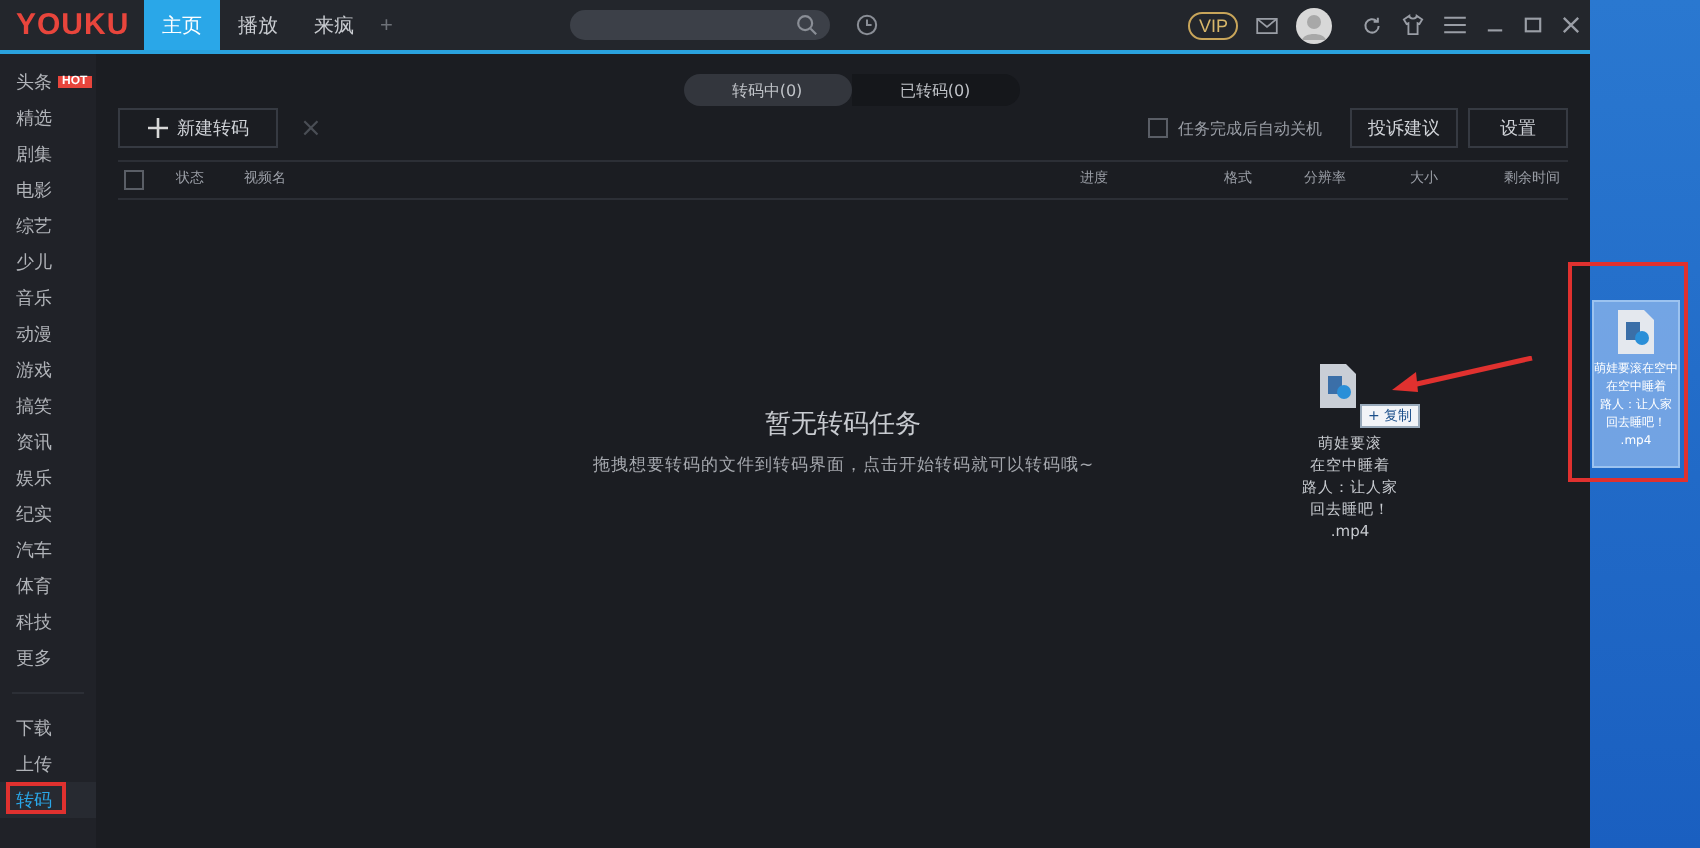 The image size is (1700, 848). I want to click on sidebar-item: 体育, so click(48, 586).